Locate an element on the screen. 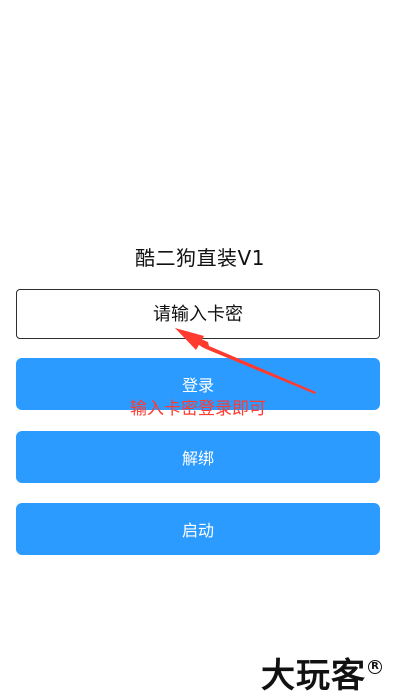 The height and width of the screenshot is (700, 400). annotation-arrow is located at coordinates (245, 361).